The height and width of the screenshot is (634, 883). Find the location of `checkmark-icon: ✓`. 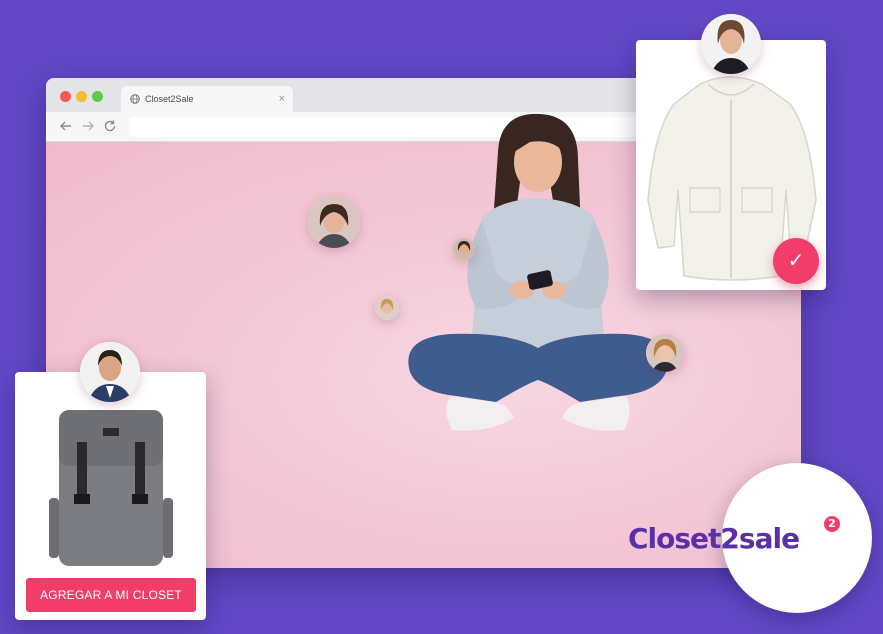

checkmark-icon: ✓ is located at coordinates (796, 261).